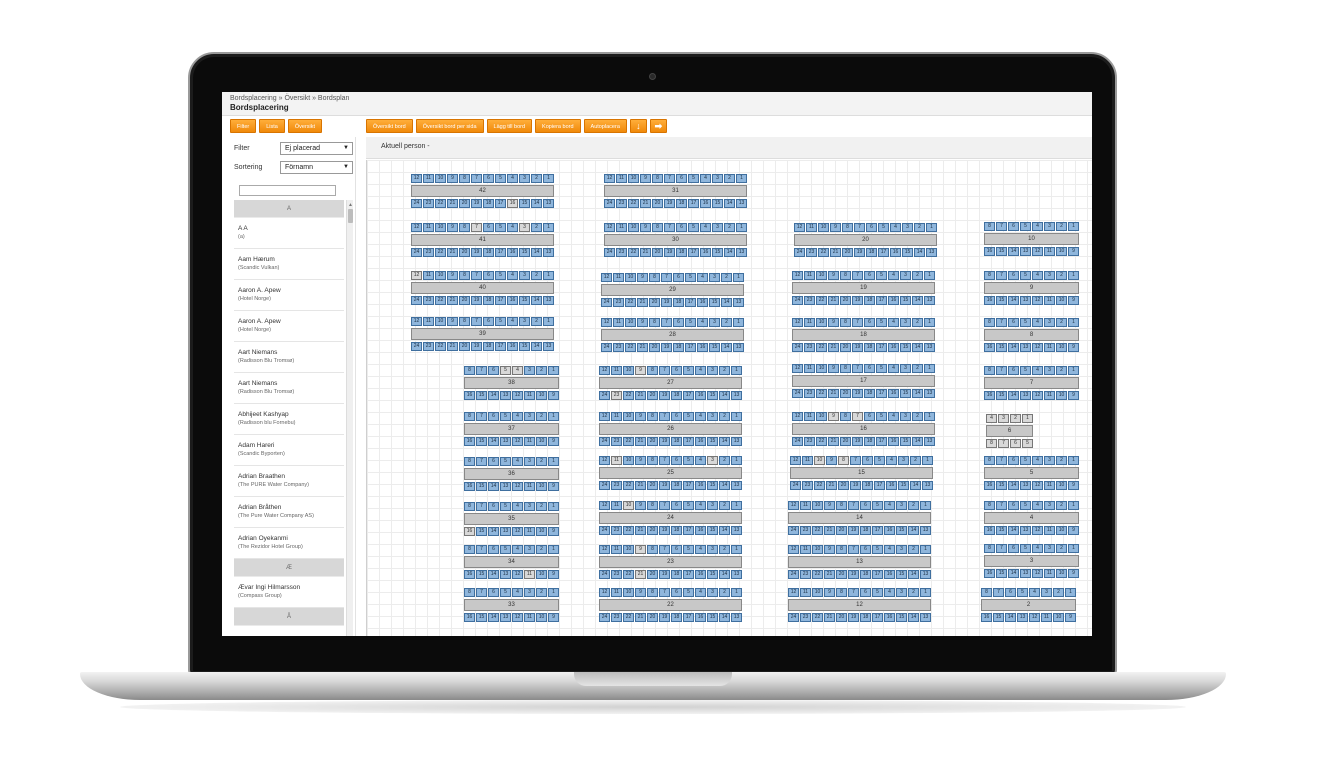 This screenshot has height=769, width=1324. I want to click on table-label: 36, so click(511, 474).